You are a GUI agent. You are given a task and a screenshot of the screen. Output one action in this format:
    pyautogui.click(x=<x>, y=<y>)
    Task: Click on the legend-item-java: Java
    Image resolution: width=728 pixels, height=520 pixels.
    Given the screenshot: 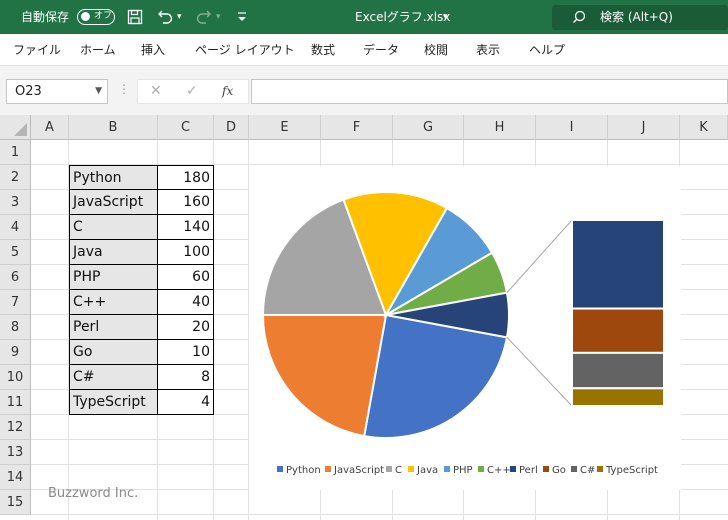 What is the action you would take?
    pyautogui.click(x=423, y=471)
    